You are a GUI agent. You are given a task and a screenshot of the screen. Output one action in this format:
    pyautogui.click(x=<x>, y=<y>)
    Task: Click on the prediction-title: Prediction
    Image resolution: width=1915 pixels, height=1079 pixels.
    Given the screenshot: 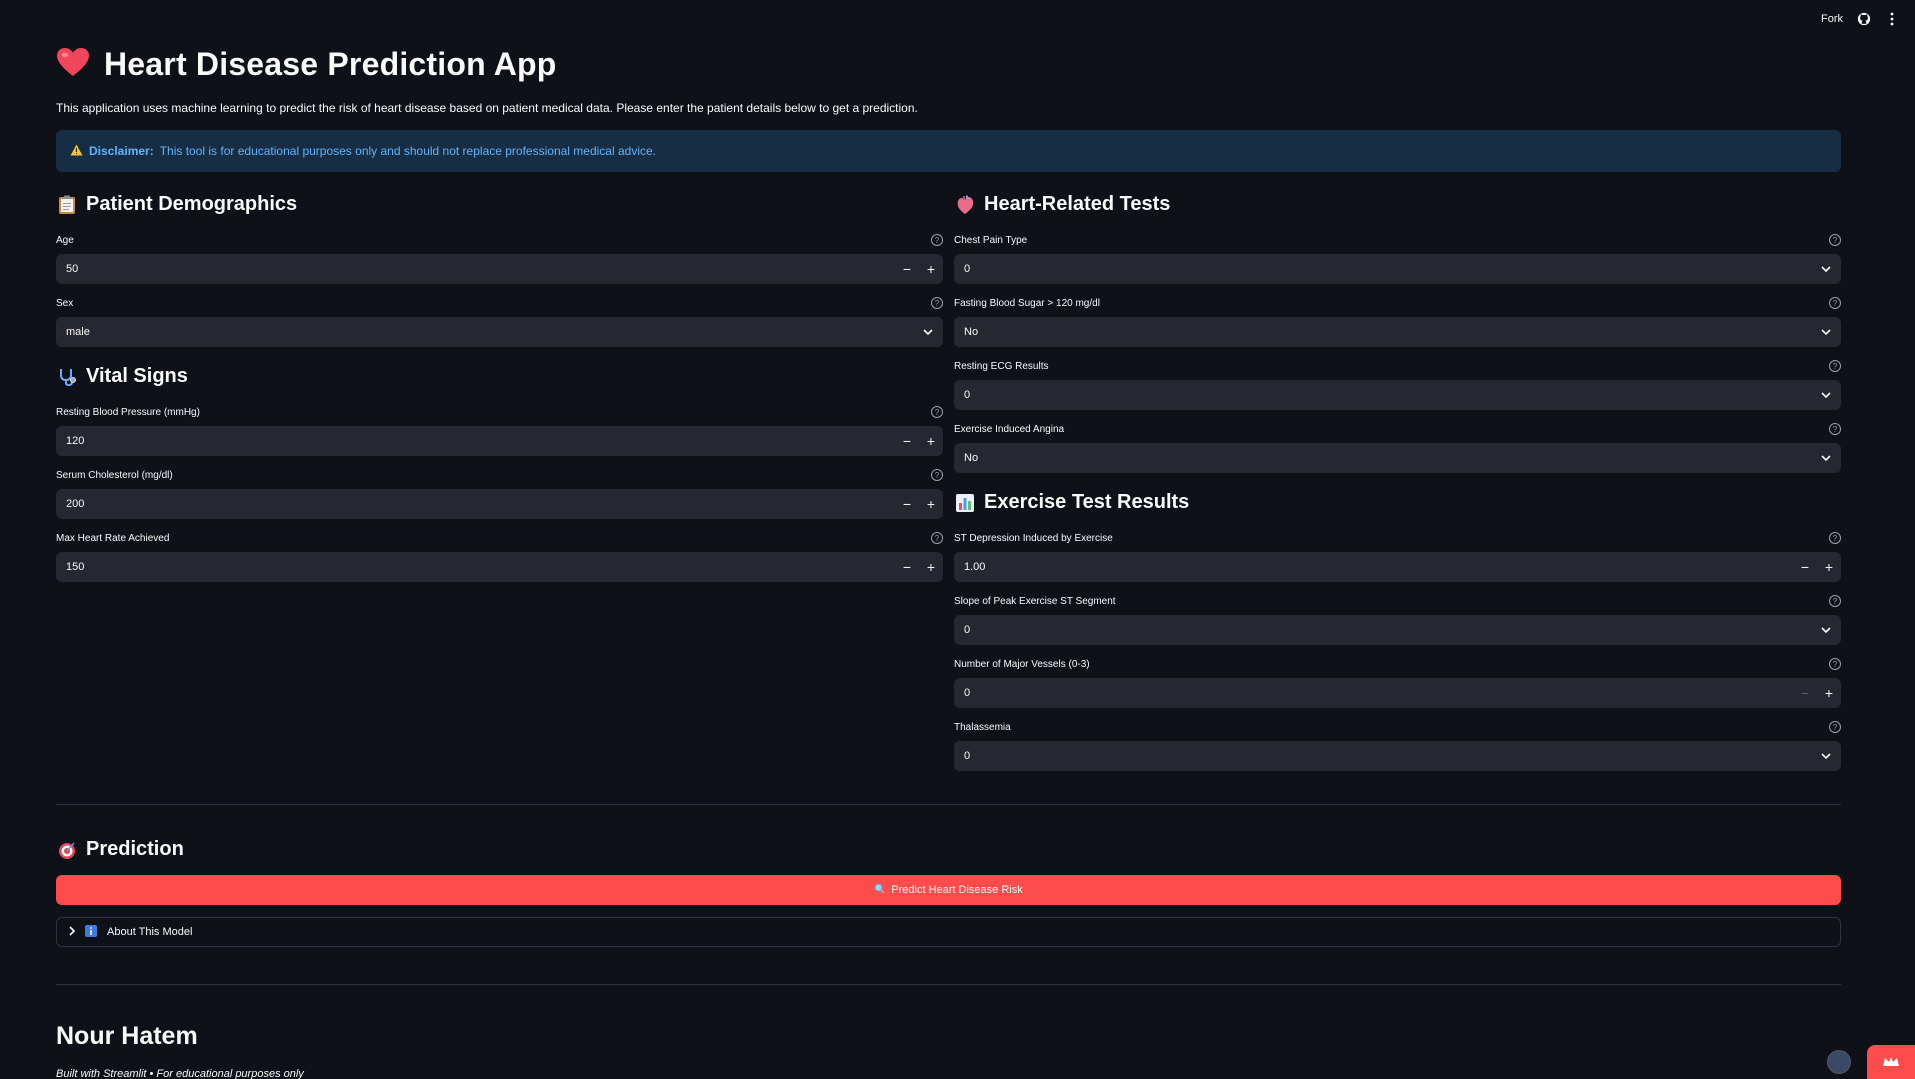 What is the action you would take?
    pyautogui.click(x=135, y=849)
    